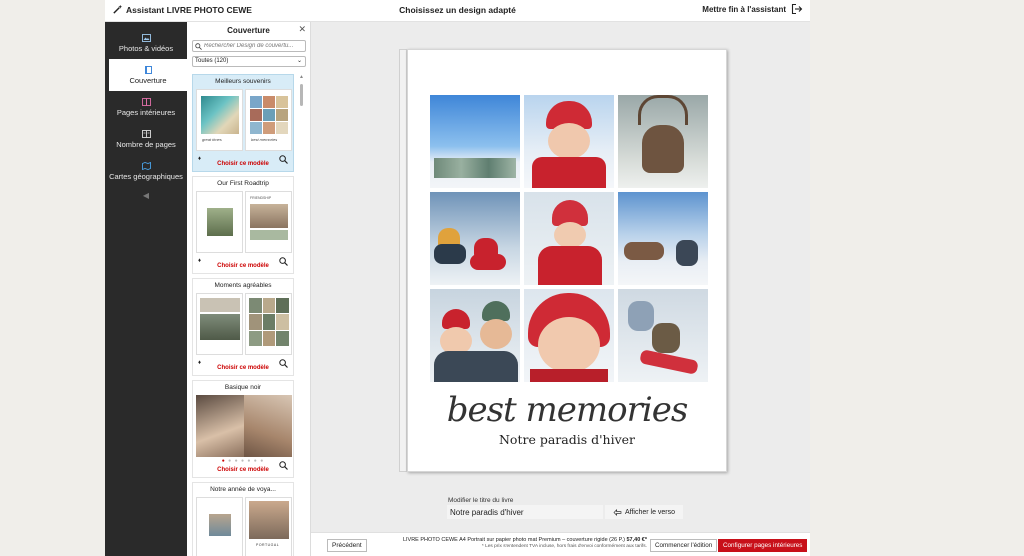 The height and width of the screenshot is (556, 1024). I want to click on configure-inner-pages-button: Configurer pages intérieures, so click(763, 545).